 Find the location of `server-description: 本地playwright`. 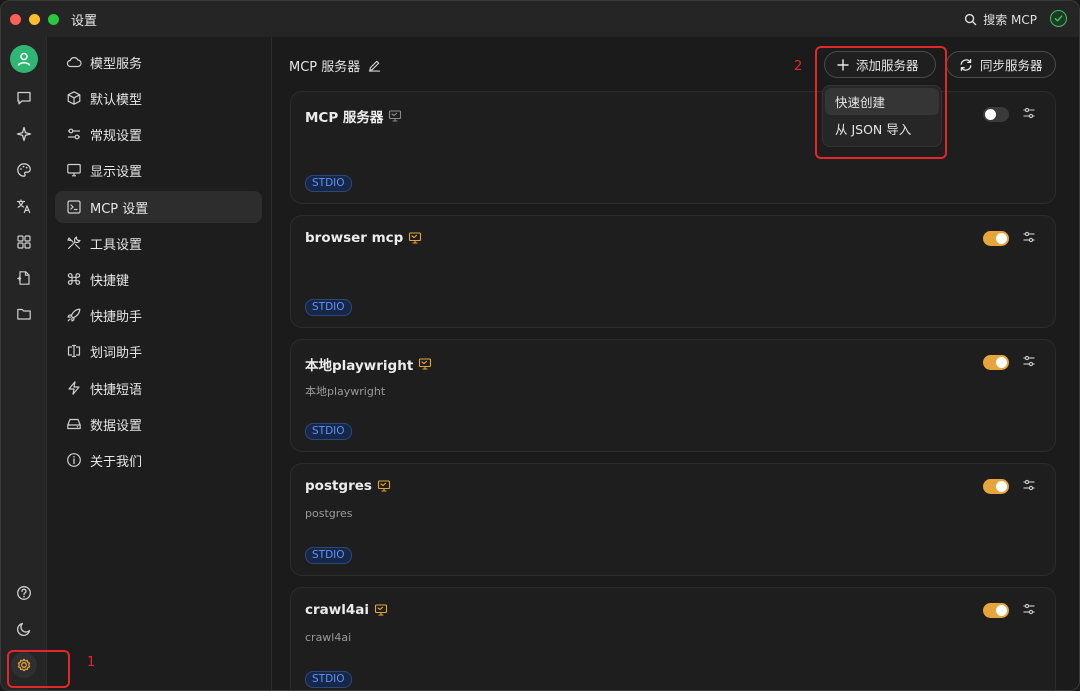

server-description: 本地playwright is located at coordinates (345, 391).